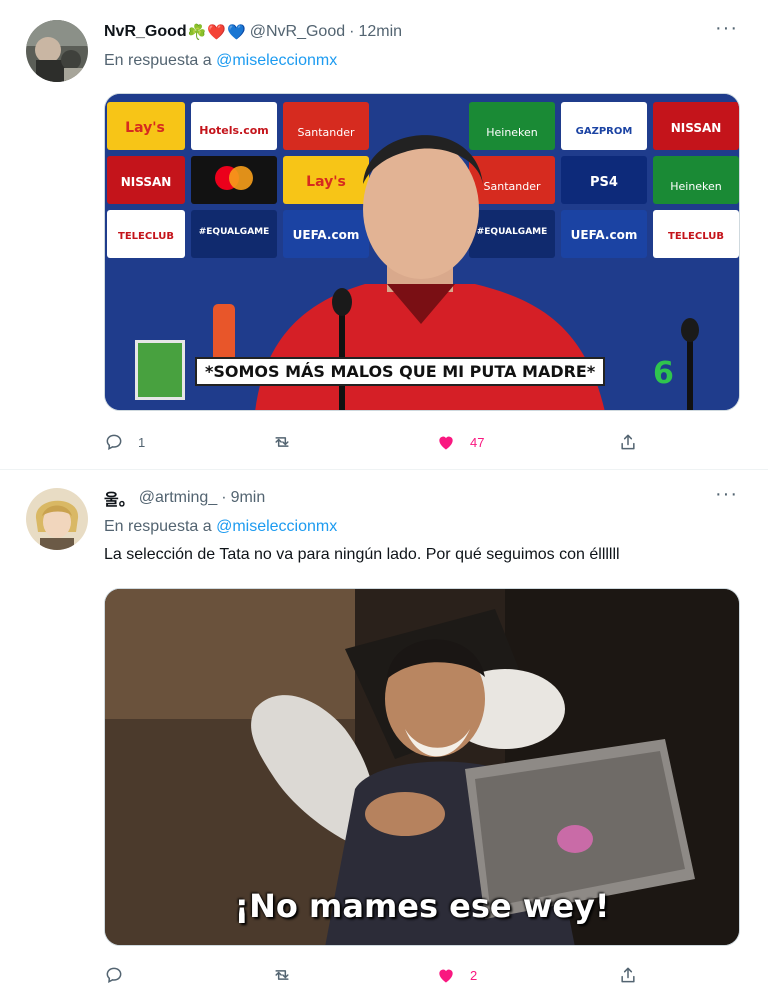  I want to click on svg-text: Hotels.com, so click(234, 130).